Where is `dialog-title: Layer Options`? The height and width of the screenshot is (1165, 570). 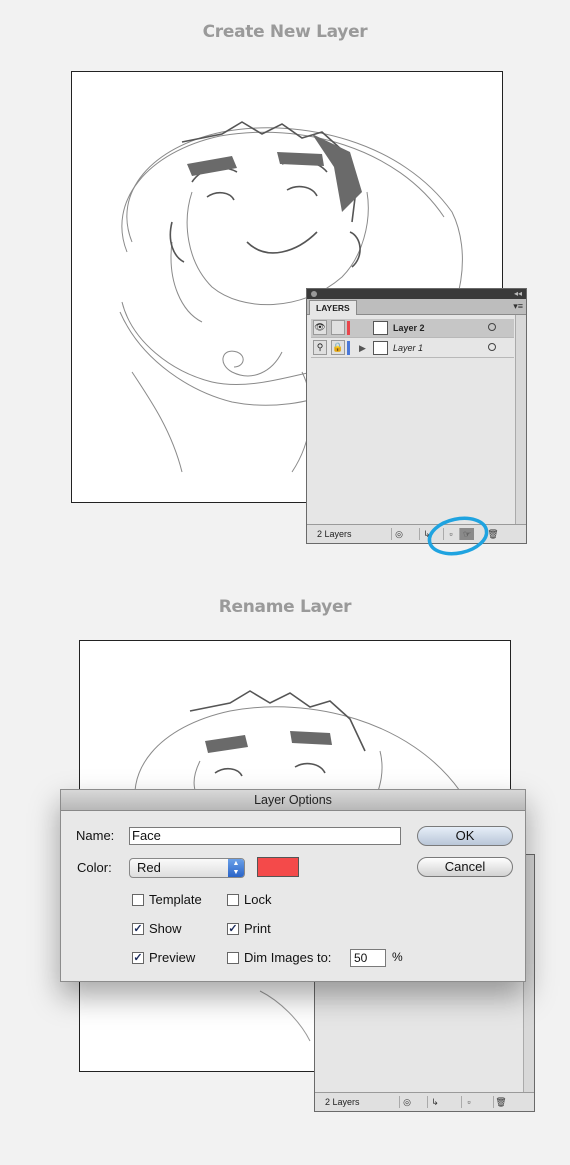 dialog-title: Layer Options is located at coordinates (293, 800).